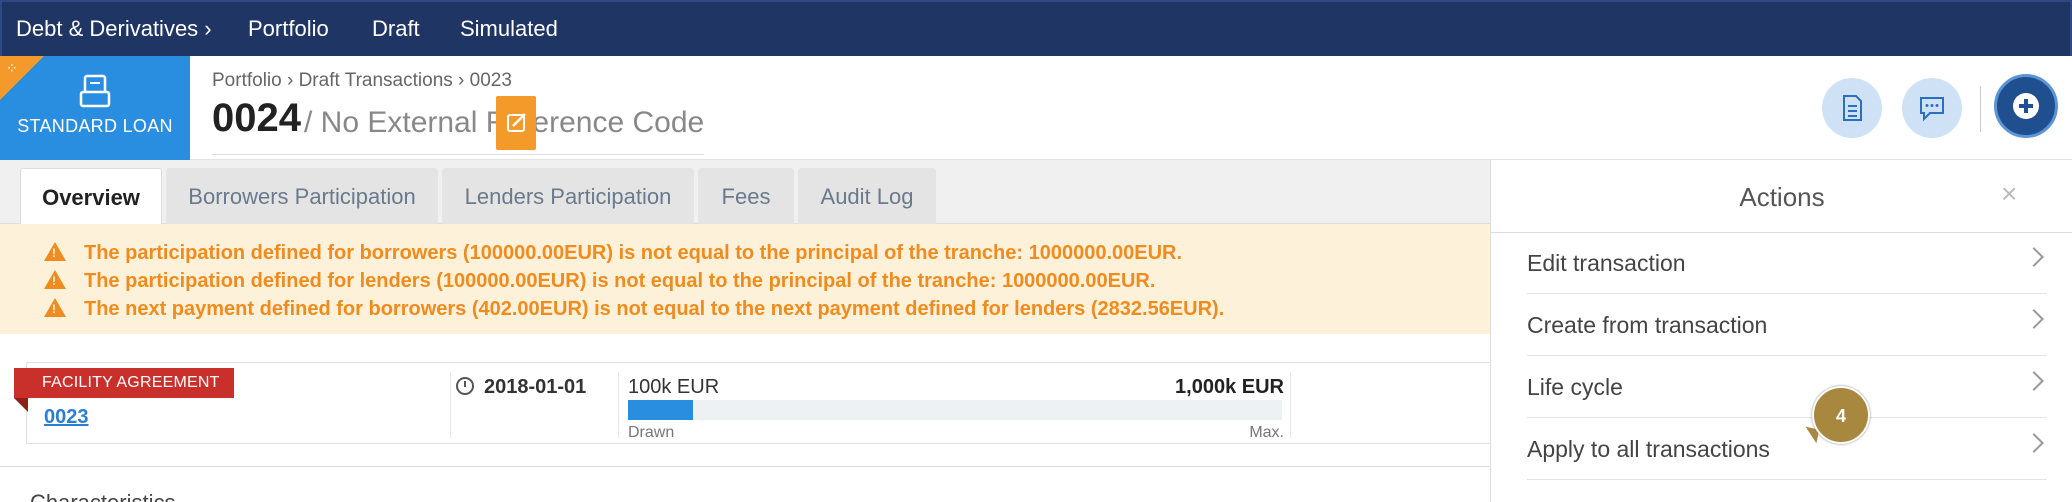  Describe the element at coordinates (746, 196) in the screenshot. I see `tab-fees: Fees` at that location.